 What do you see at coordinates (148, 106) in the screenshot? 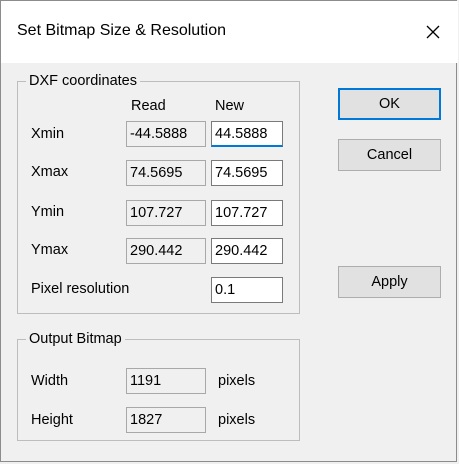
I see `read-column-header: Read` at bounding box center [148, 106].